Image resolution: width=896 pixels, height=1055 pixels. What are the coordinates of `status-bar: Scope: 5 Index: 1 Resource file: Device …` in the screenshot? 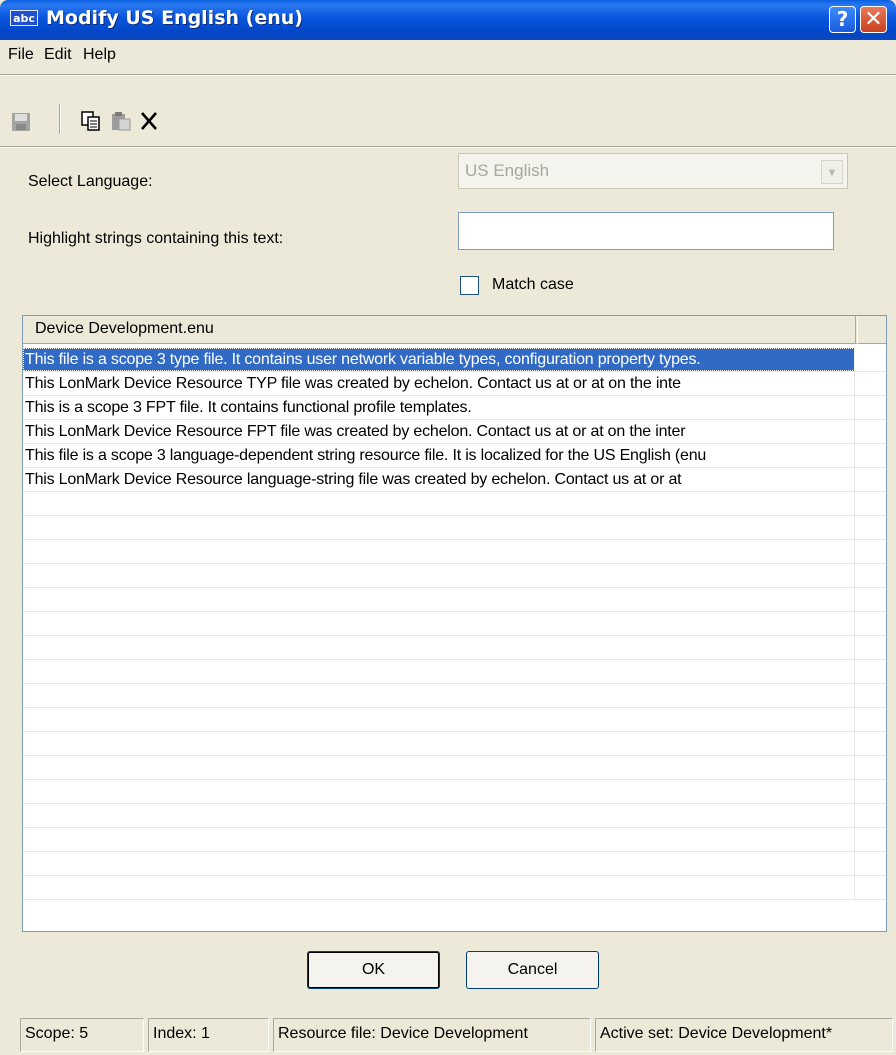 It's located at (448, 1032).